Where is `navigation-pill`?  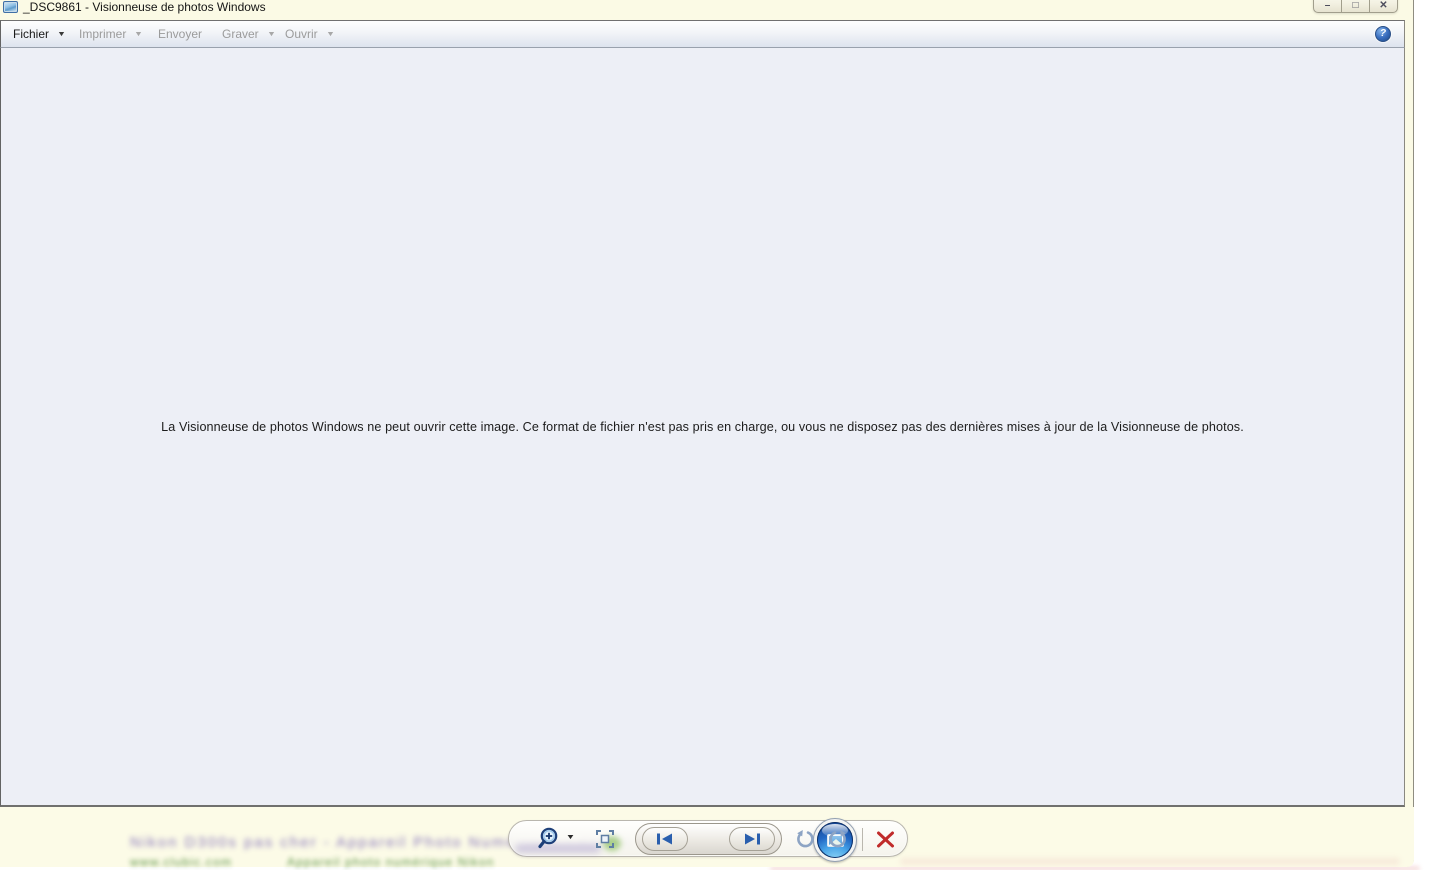 navigation-pill is located at coordinates (746, 840).